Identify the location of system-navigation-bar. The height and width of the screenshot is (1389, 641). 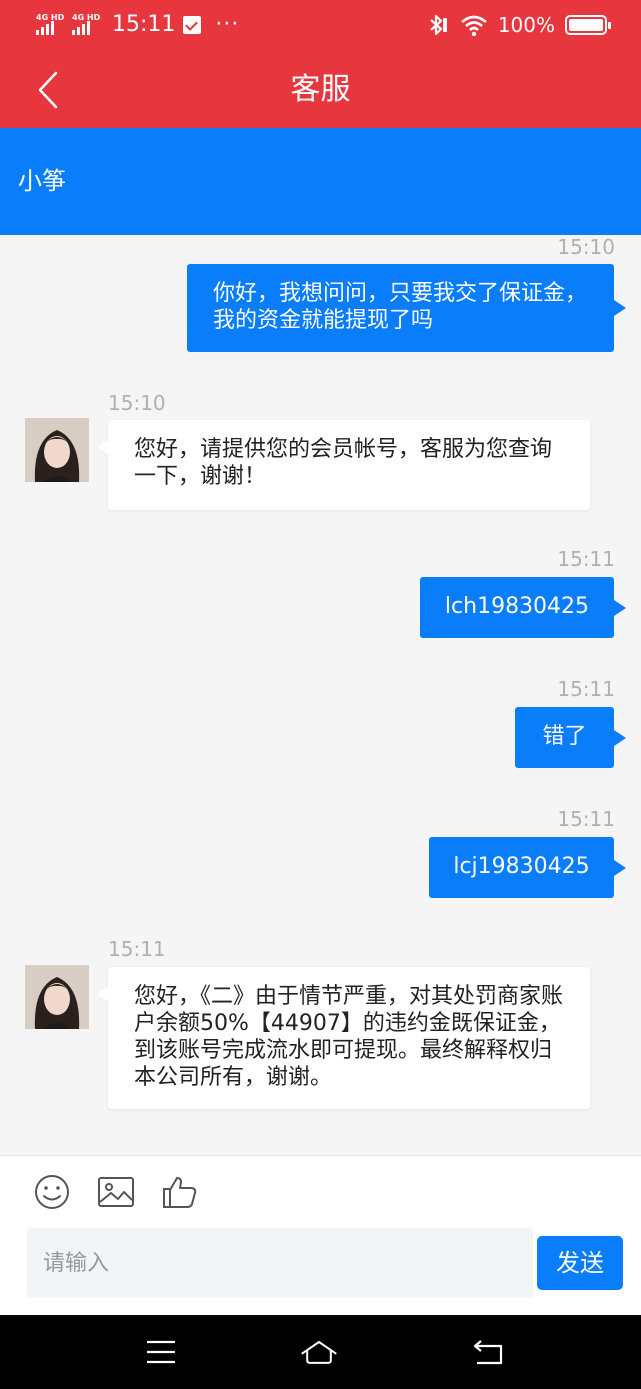
(320, 1352).